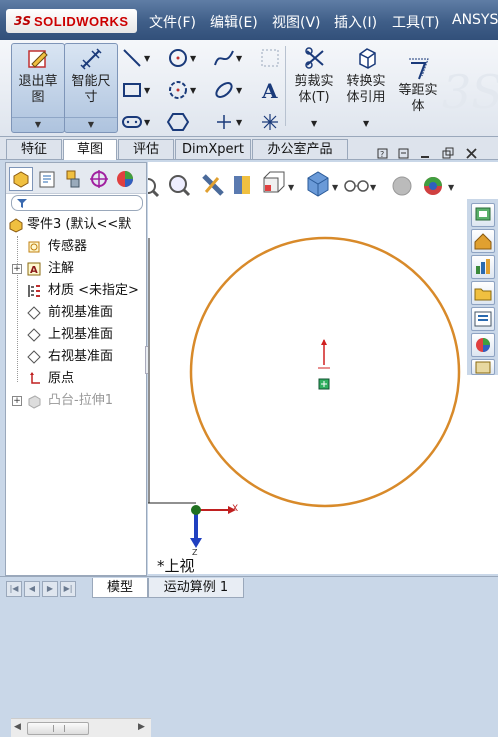  Describe the element at coordinates (270, 58) in the screenshot. I see `construction-geometry-icon` at that location.